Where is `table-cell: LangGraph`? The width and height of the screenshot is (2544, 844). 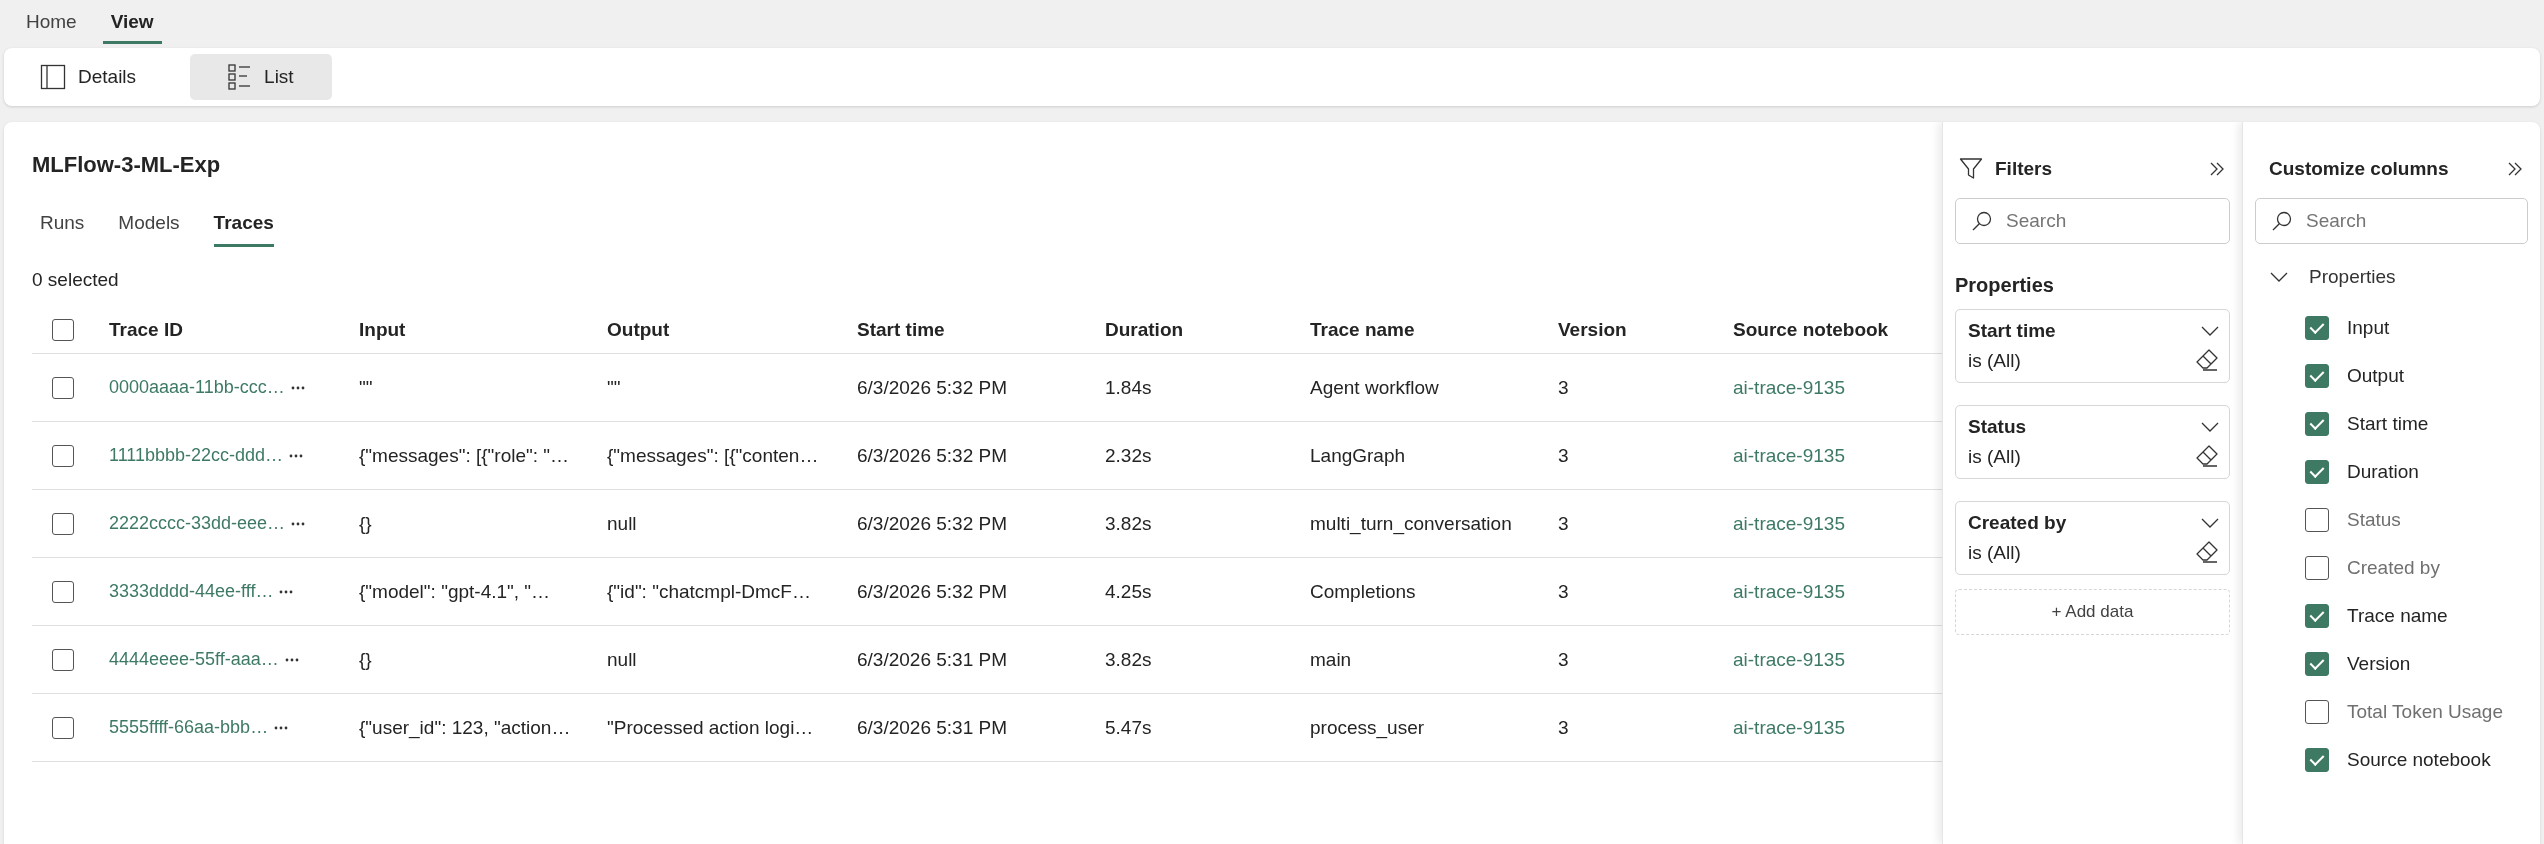
table-cell: LangGraph is located at coordinates (1358, 455).